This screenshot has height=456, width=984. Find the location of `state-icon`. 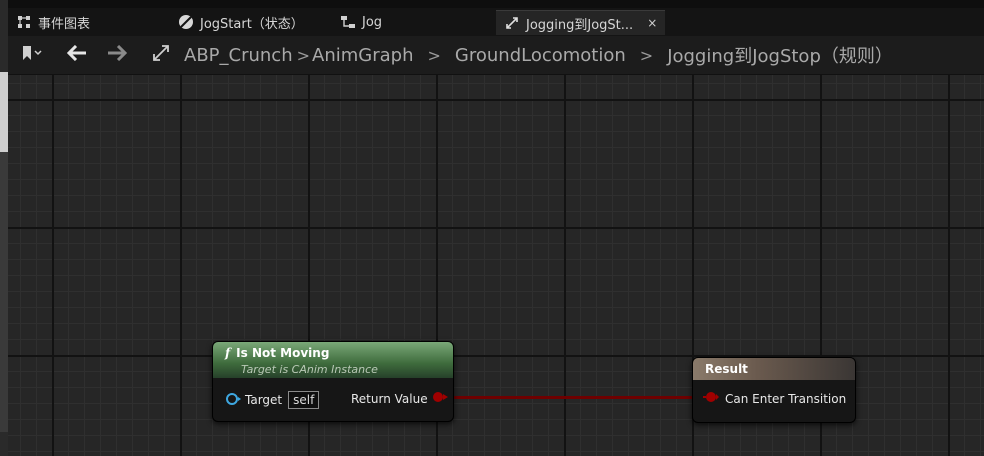

state-icon is located at coordinates (186, 22).